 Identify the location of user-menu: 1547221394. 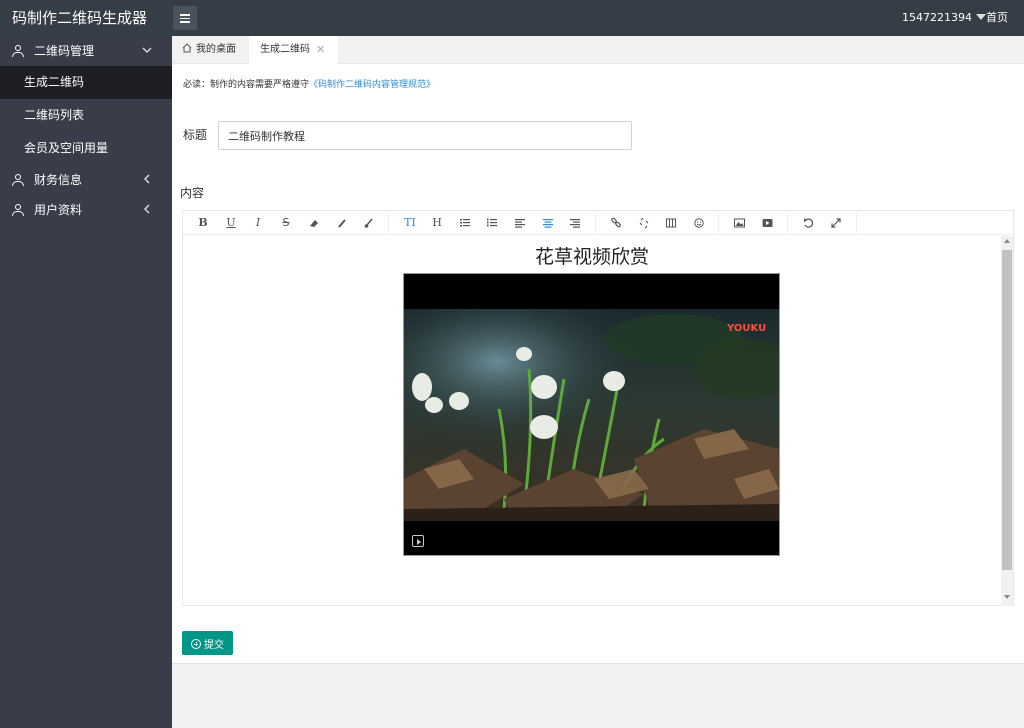
(944, 18).